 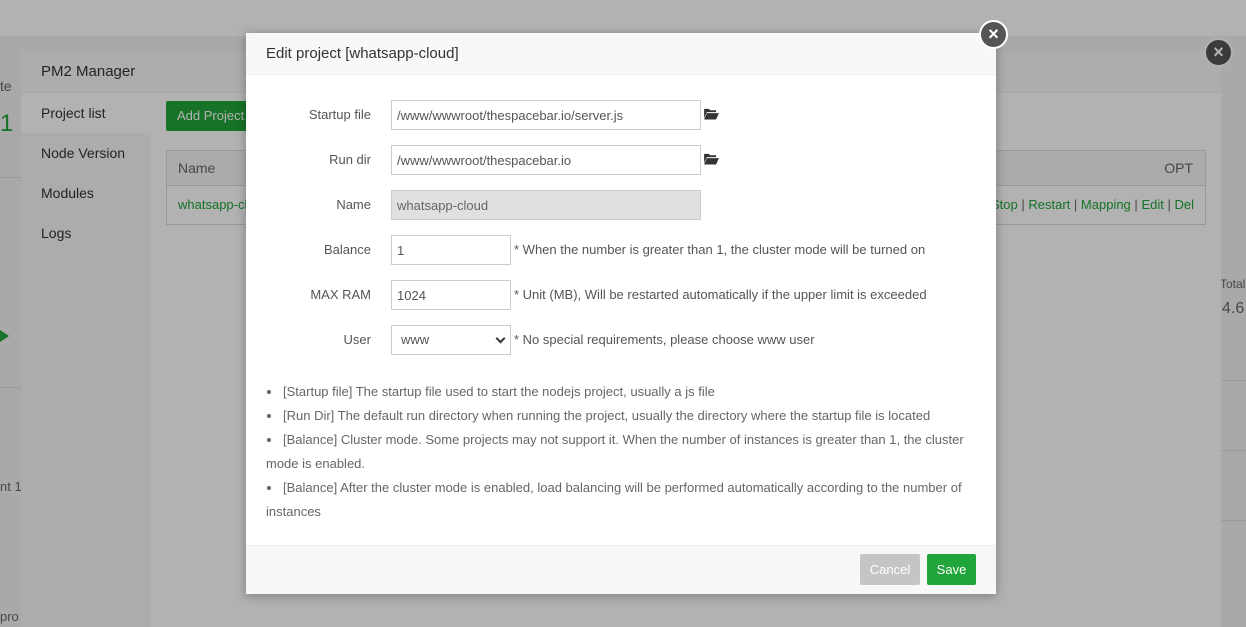 What do you see at coordinates (451, 295) in the screenshot?
I see `max-ram-input` at bounding box center [451, 295].